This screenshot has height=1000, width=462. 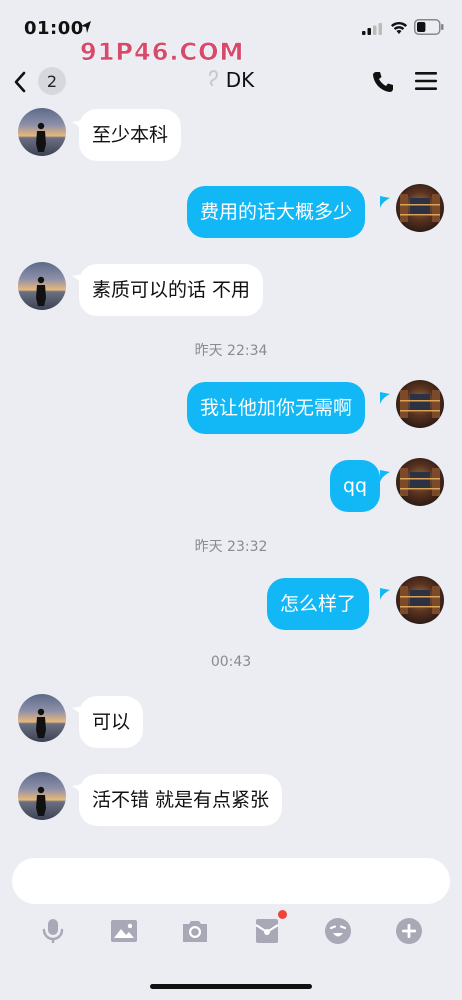 What do you see at coordinates (130, 135) in the screenshot?
I see `message-bubble-incoming: 至少本科` at bounding box center [130, 135].